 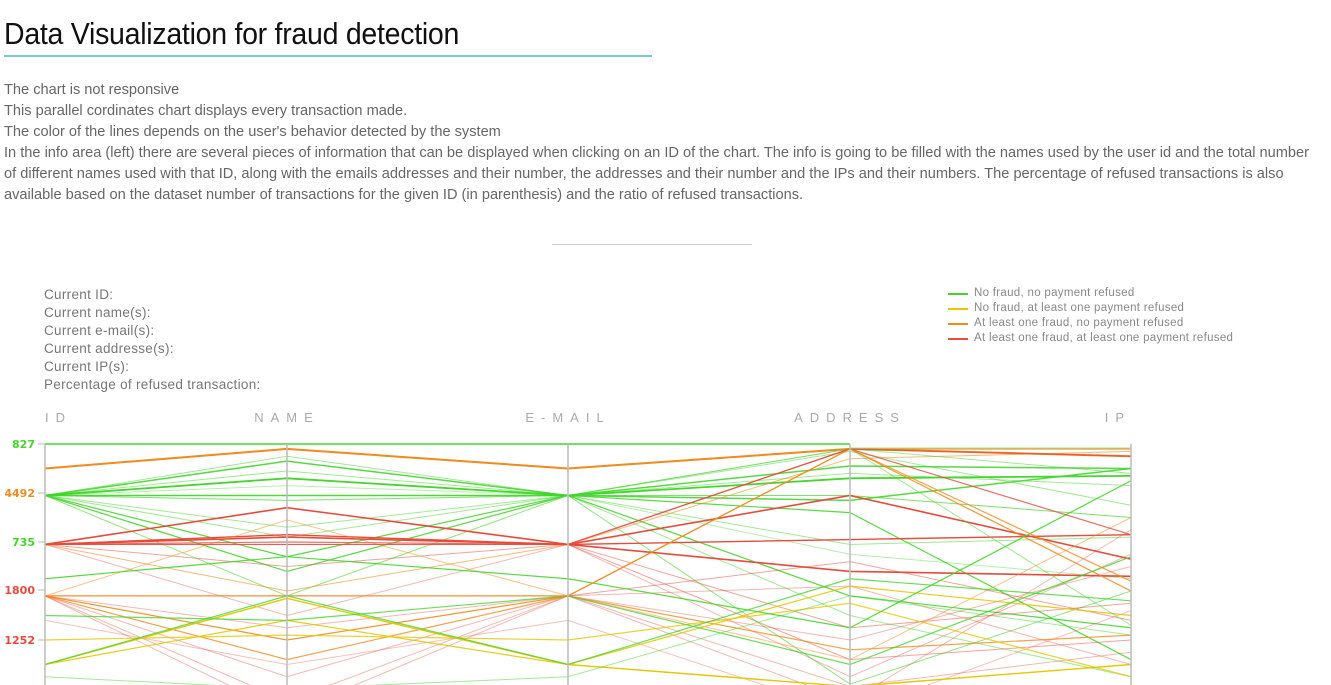 I want to click on refused-percentage-label: Percentage of refused transaction:, so click(x=152, y=384).